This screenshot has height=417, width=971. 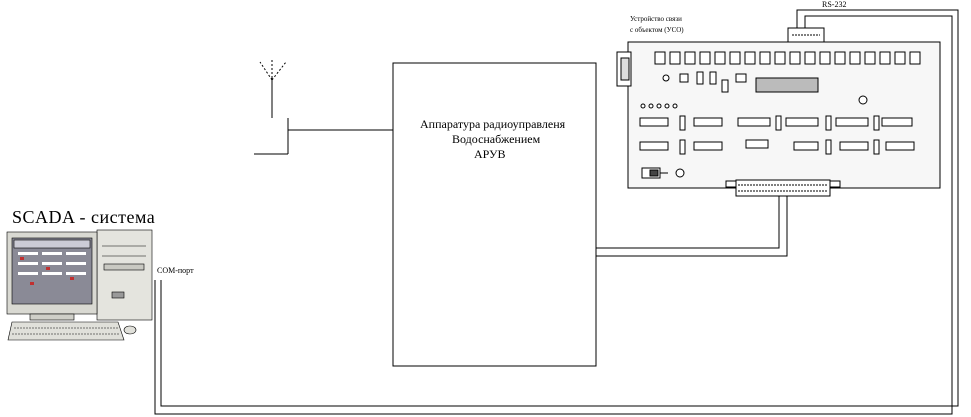 I want to click on uso-label-line2: с объектом (УСО), so click(x=657, y=30).